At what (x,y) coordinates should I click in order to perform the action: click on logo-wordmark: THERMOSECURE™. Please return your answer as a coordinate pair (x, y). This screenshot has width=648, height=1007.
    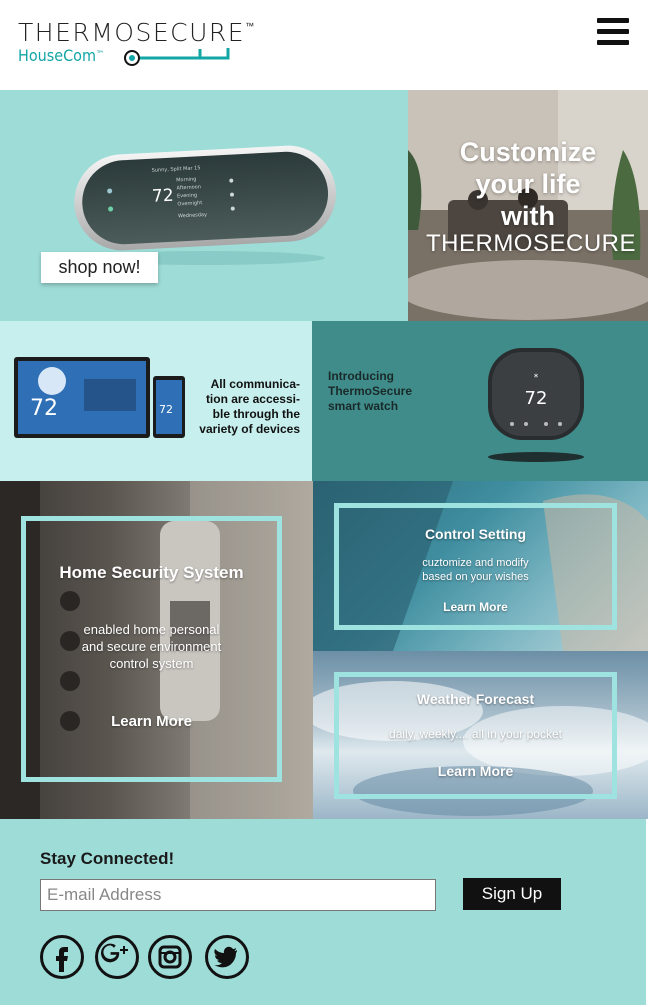
    Looking at the image, I should click on (136, 32).